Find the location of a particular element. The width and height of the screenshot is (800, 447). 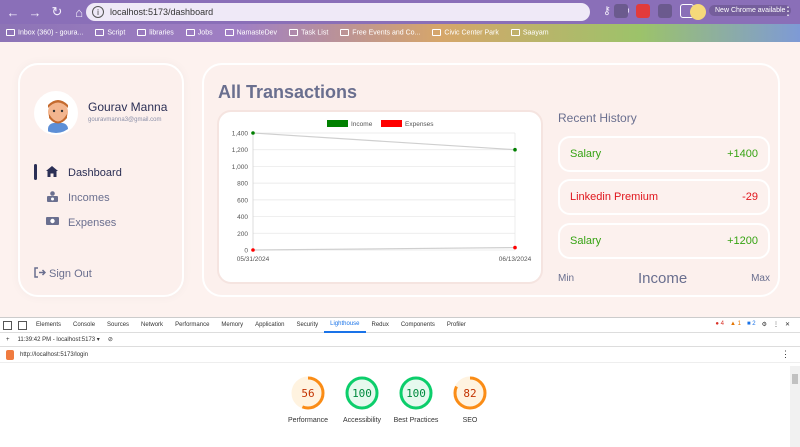

score-label: Best Practices is located at coordinates (416, 420).